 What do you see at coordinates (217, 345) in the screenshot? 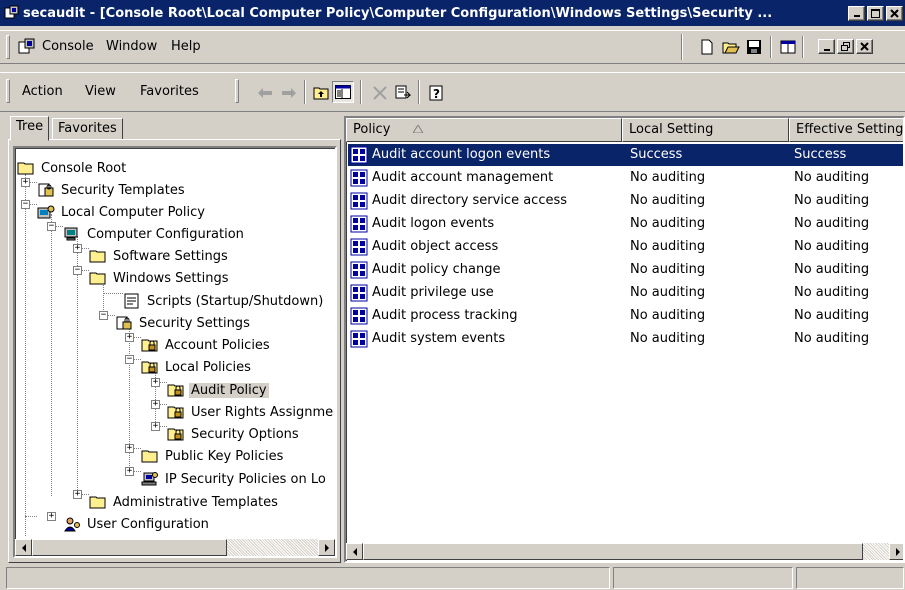
I see `tree-node-label: Account Policies` at bounding box center [217, 345].